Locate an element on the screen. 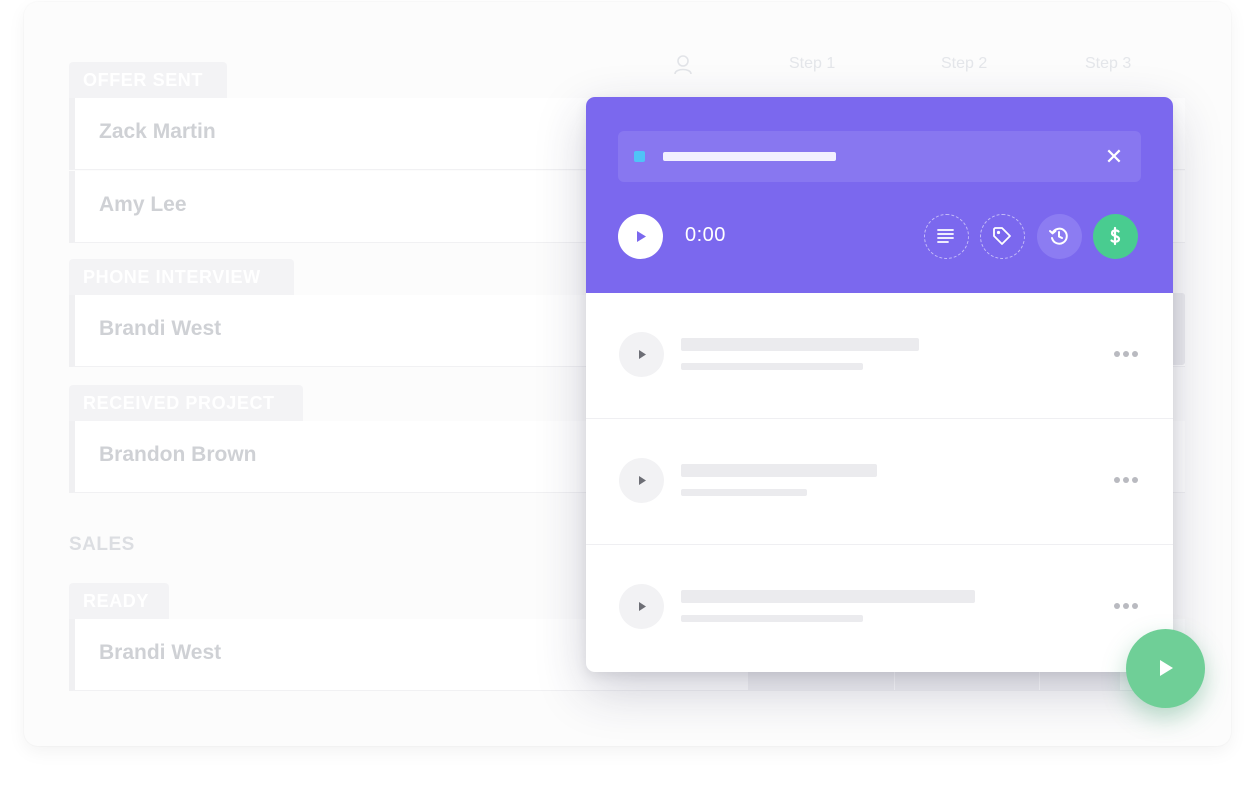 The width and height of the screenshot is (1256, 790). history-icon is located at coordinates (1058, 236).